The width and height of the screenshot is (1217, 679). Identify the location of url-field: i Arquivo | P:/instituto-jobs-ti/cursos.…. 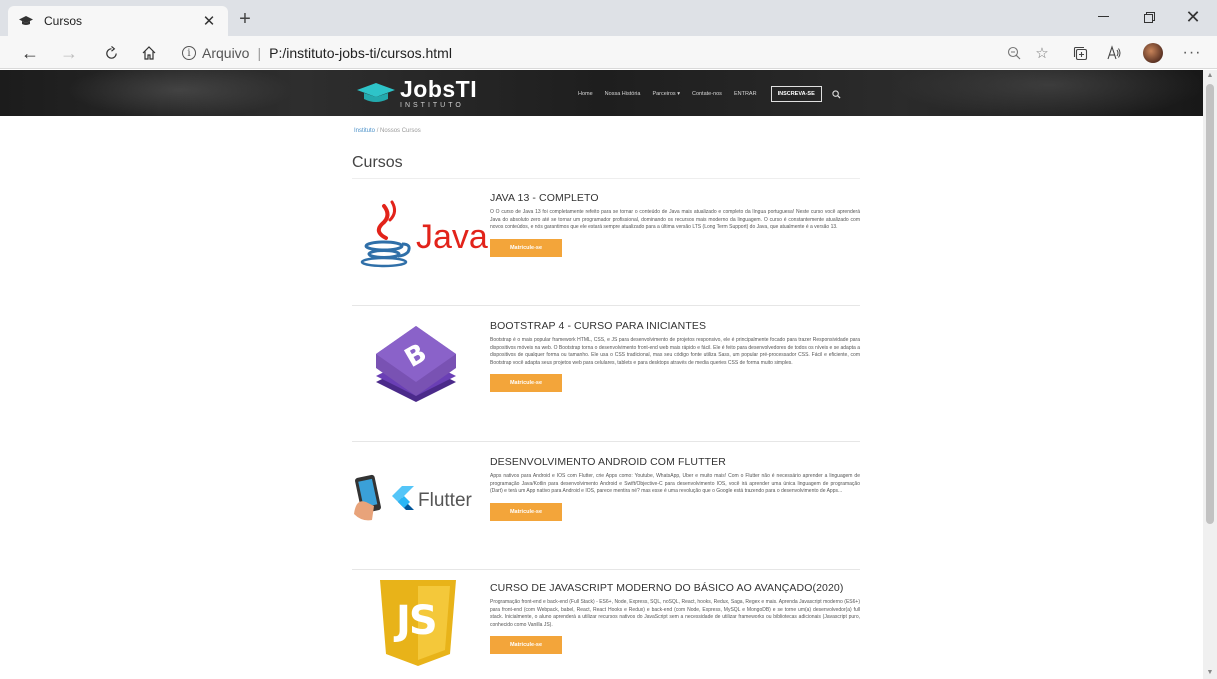
(317, 53).